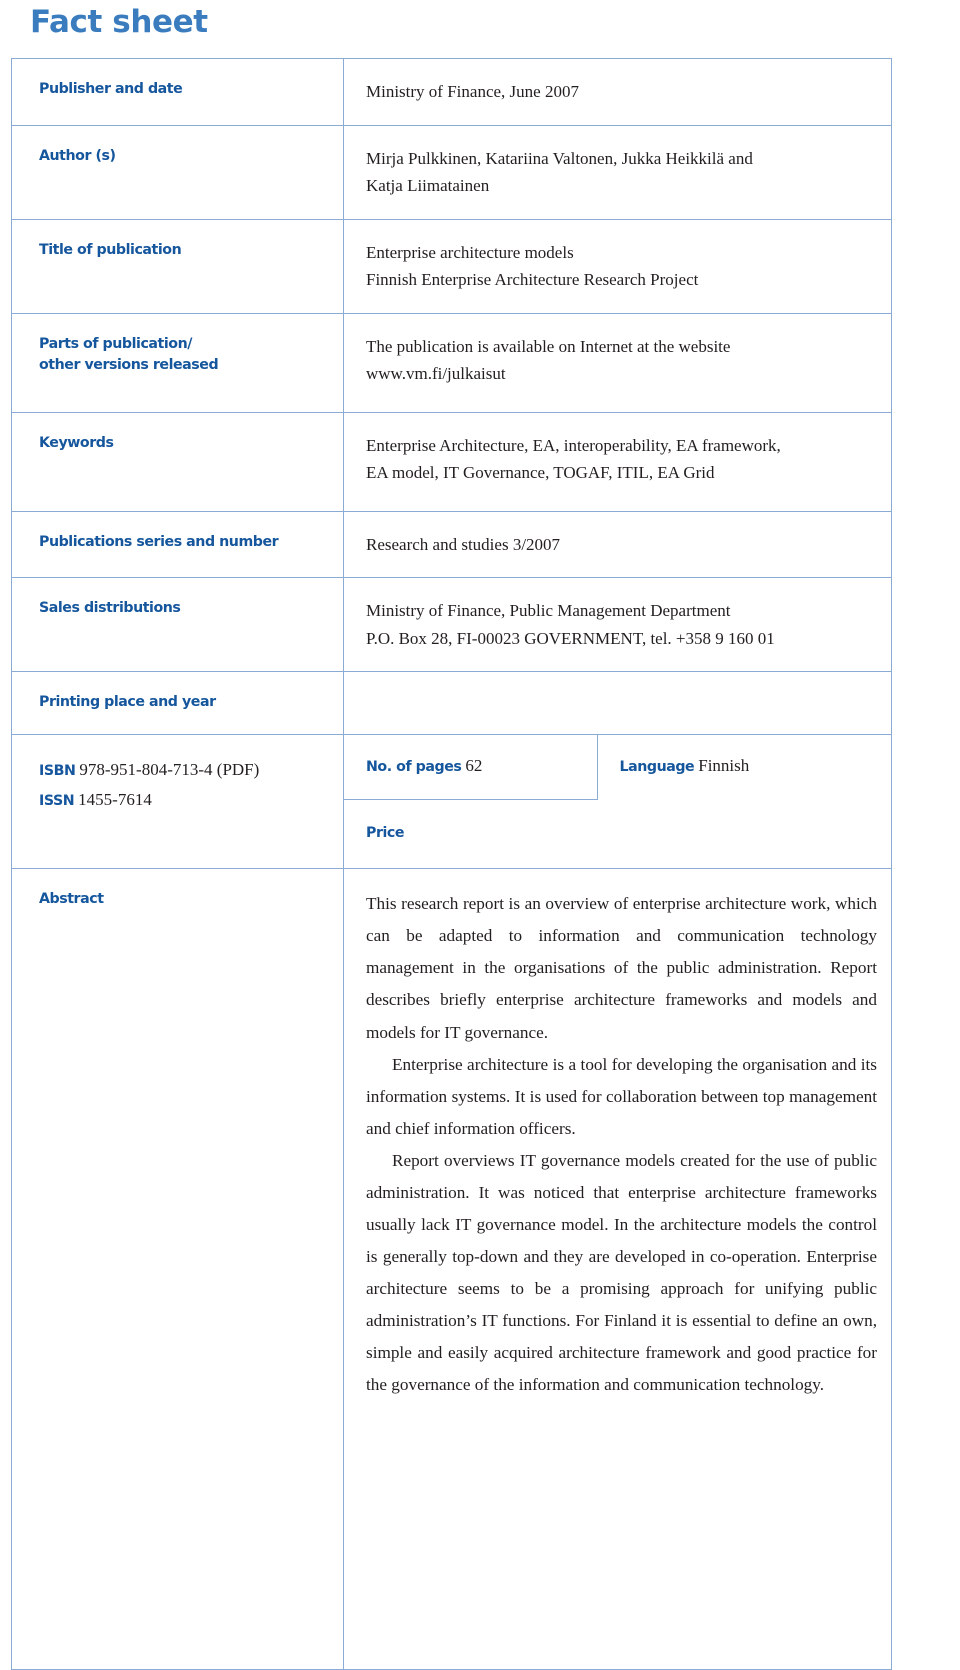 Image resolution: width=960 pixels, height=1670 pixels. What do you see at coordinates (115, 799) in the screenshot?
I see `value-issn: 1455-7614` at bounding box center [115, 799].